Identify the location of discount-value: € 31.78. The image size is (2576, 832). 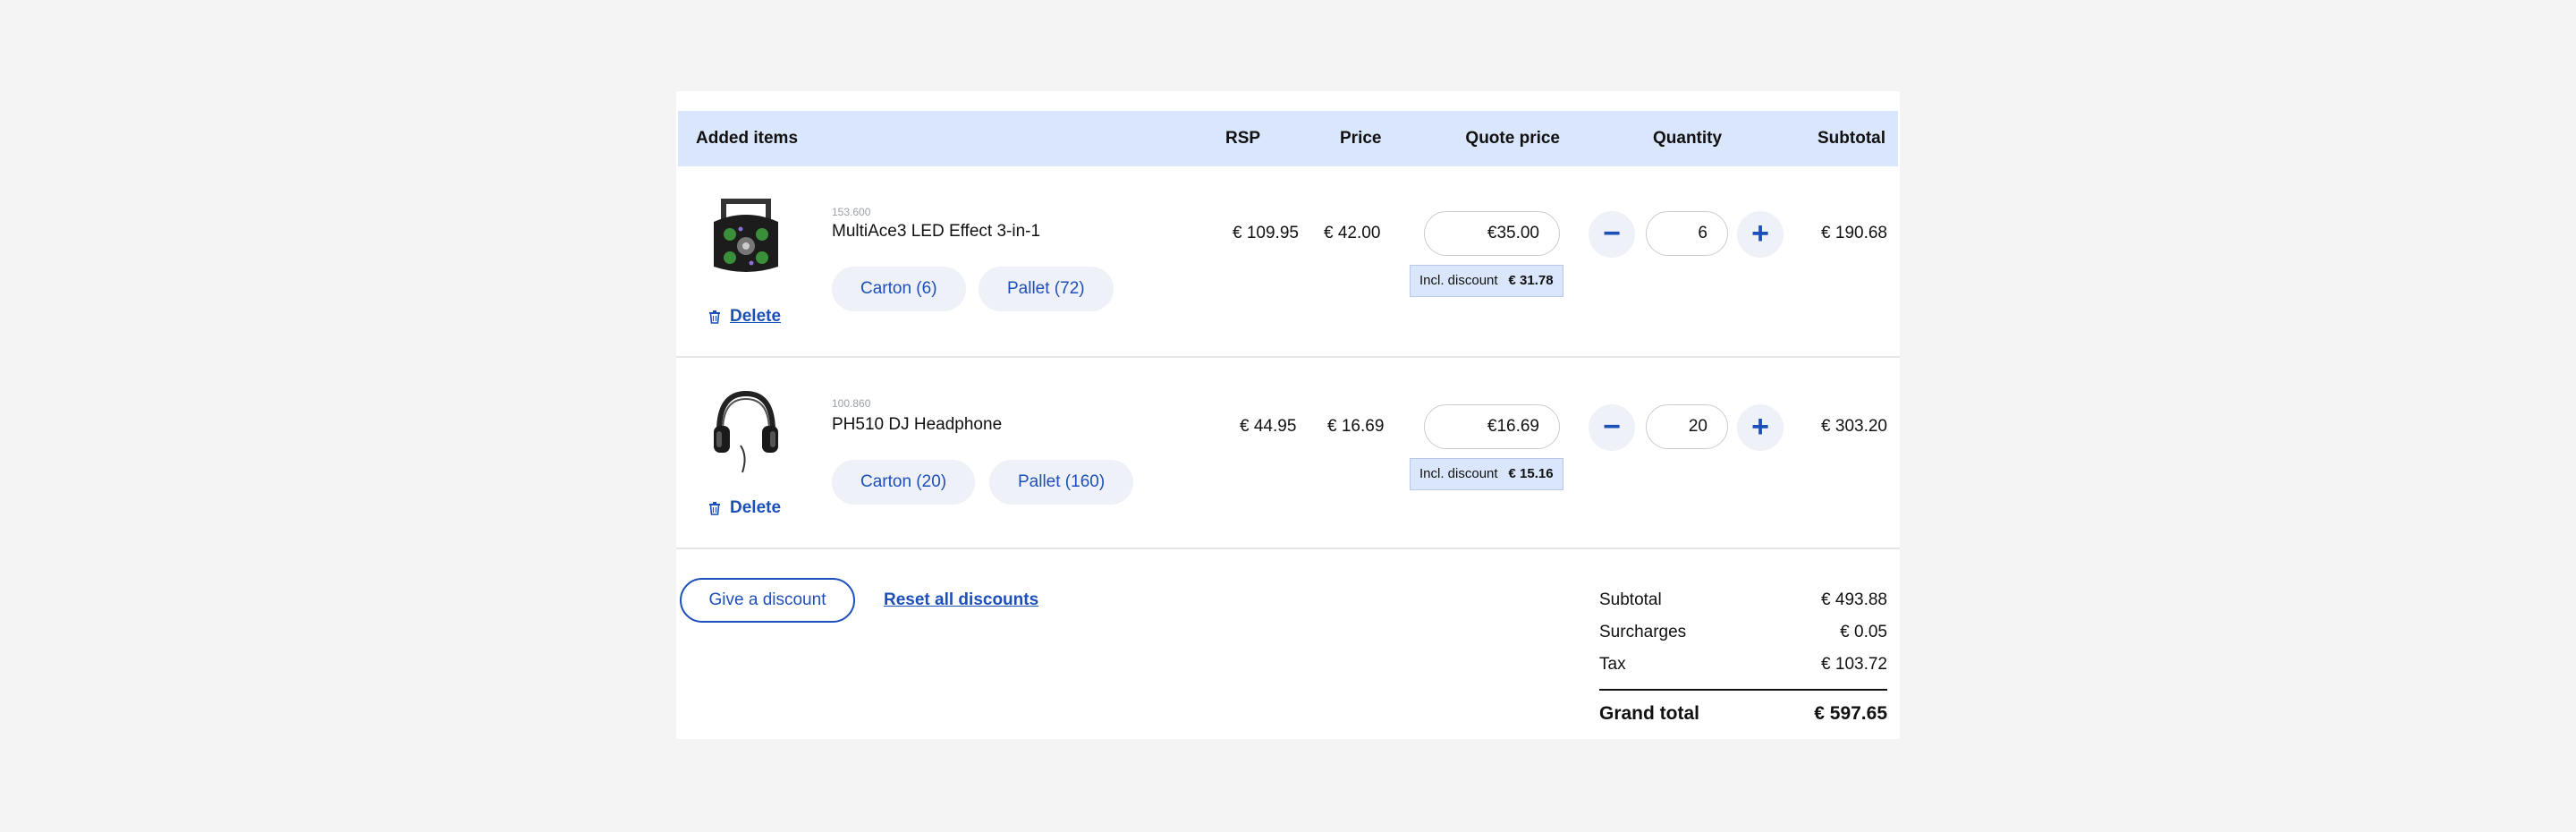
(1531, 280).